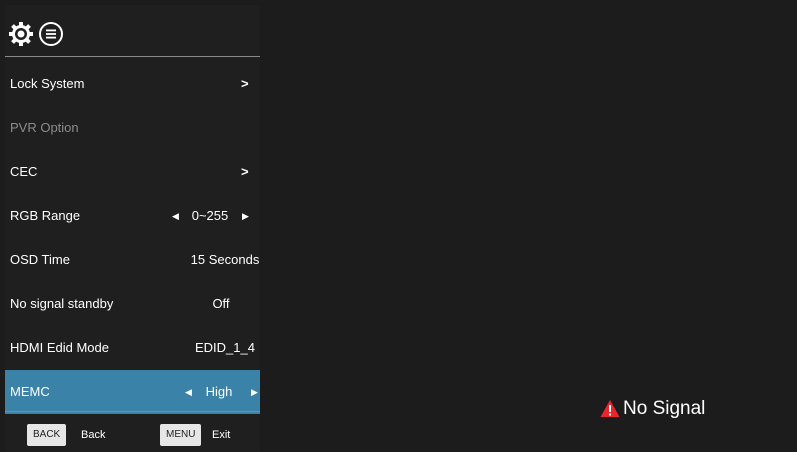 Image resolution: width=797 pixels, height=452 pixels. What do you see at coordinates (132, 304) in the screenshot?
I see `menu-item-no-signal-standby: No signal standby Off` at bounding box center [132, 304].